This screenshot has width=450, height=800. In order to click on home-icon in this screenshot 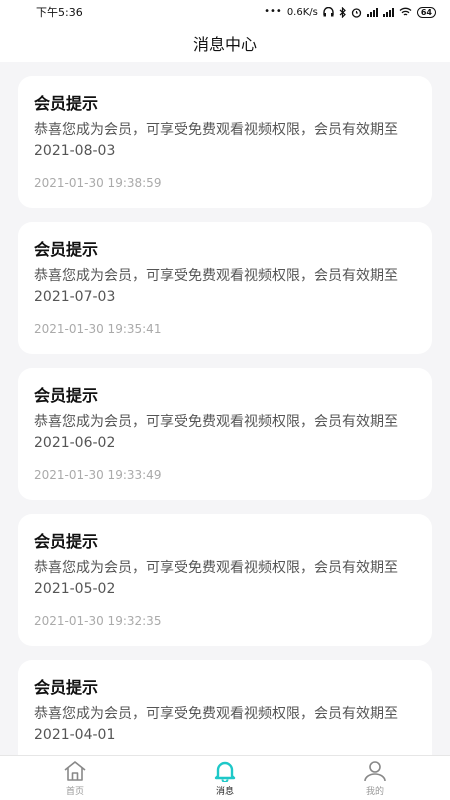, I will do `click(75, 771)`.